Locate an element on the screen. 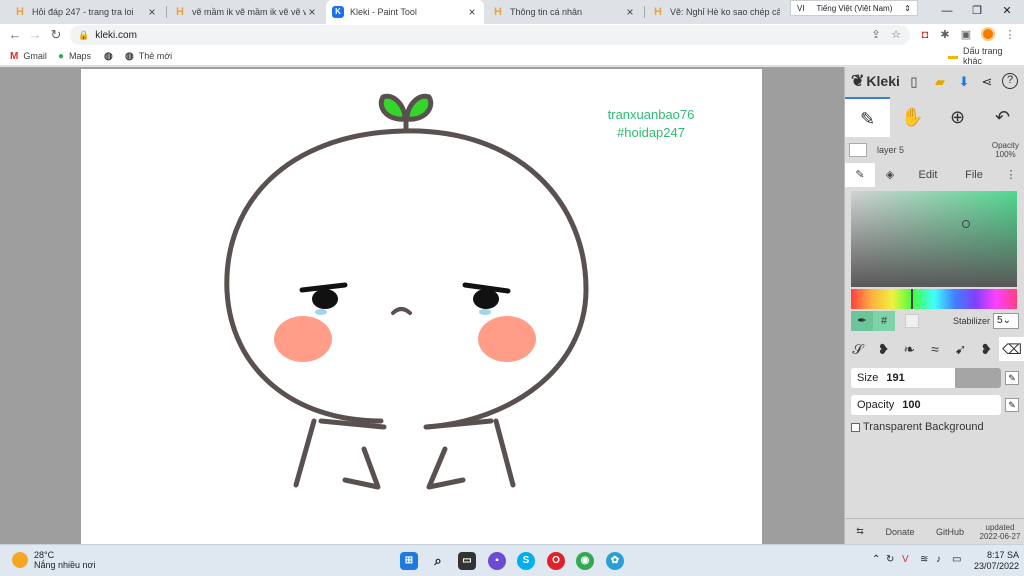 This screenshot has height=576, width=1024. bookmark-label: Thẻ mới is located at coordinates (155, 56).